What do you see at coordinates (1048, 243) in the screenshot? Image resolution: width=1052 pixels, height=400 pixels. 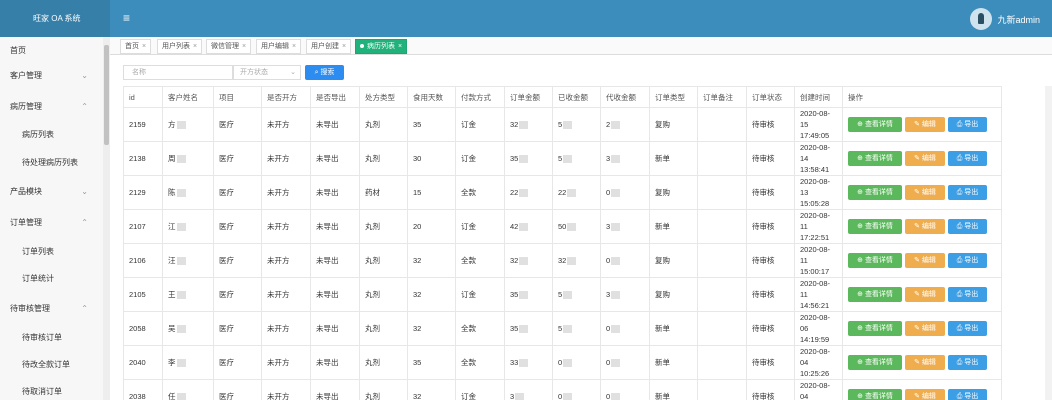 I see `content-scrollbar` at bounding box center [1048, 243].